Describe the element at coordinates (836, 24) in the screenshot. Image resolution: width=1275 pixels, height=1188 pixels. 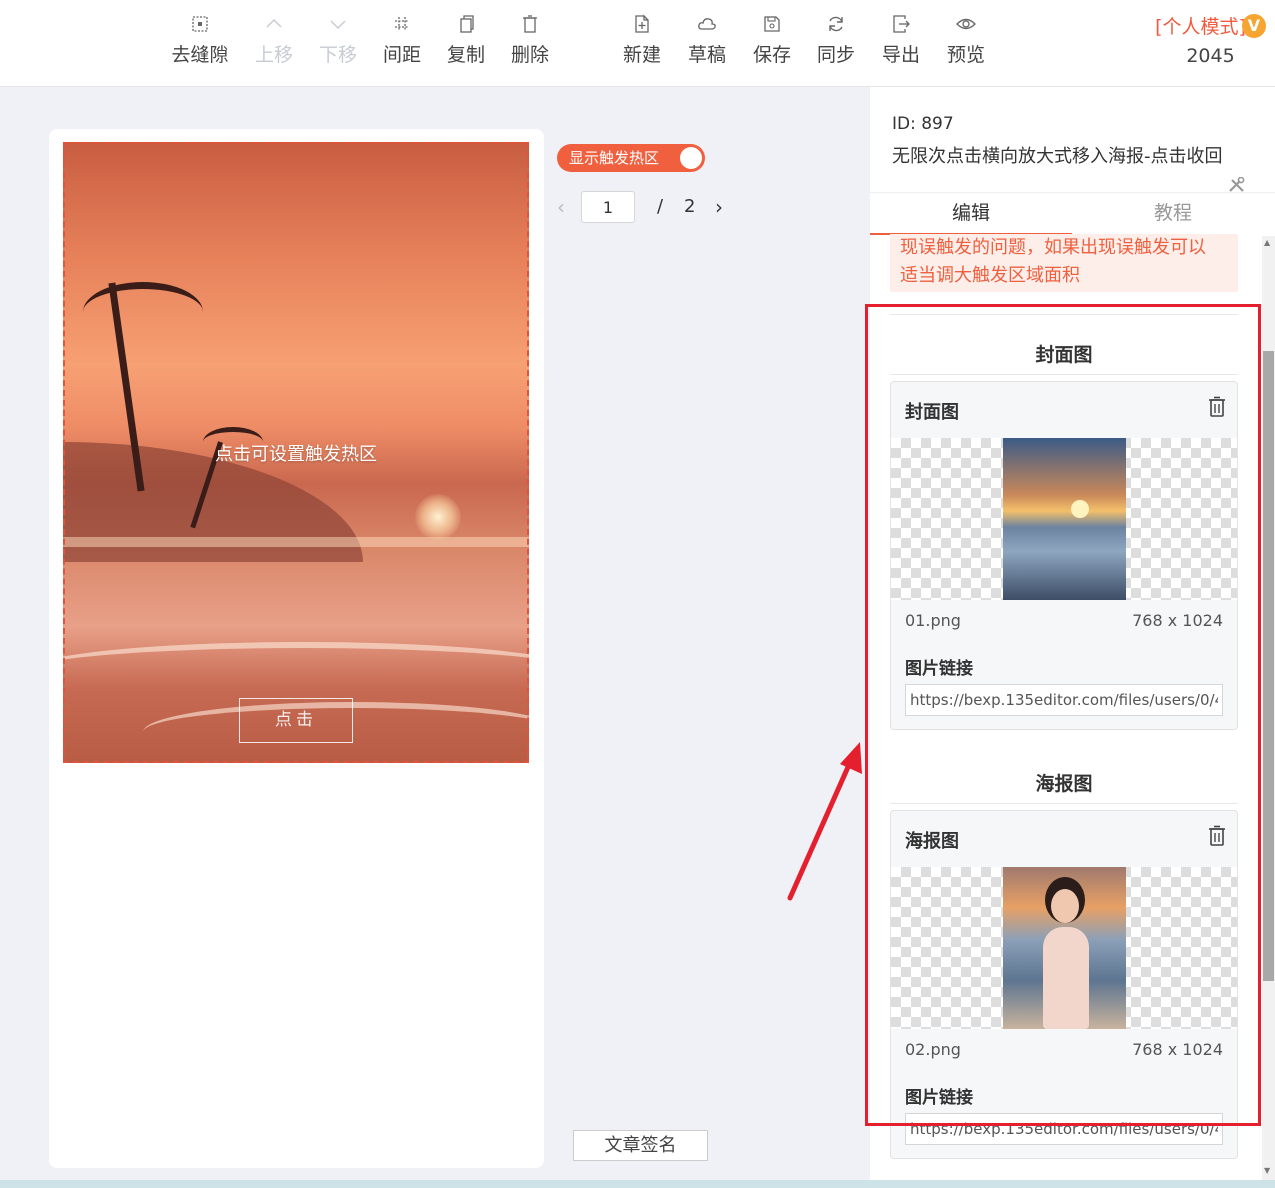
I see `sync-icon` at that location.